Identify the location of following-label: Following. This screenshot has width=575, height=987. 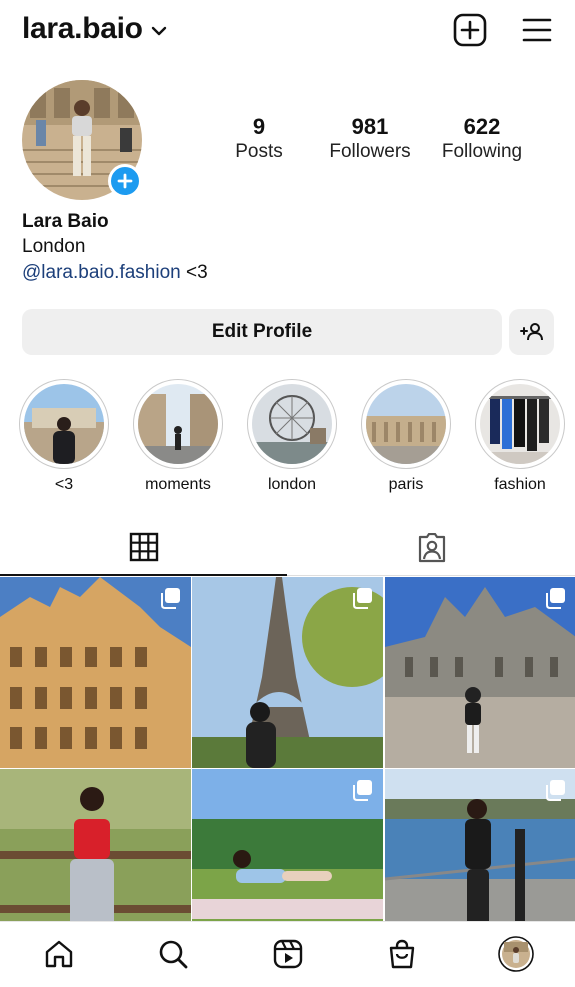
(482, 151).